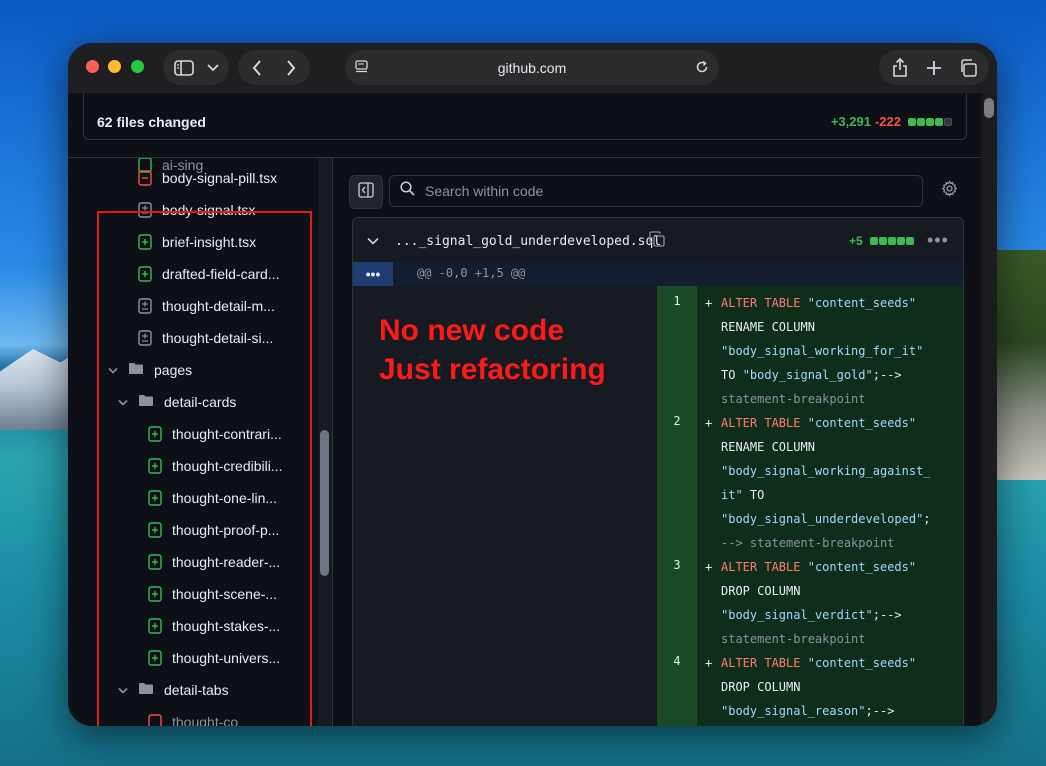  I want to click on new-tab-plus-icon, so click(934, 67).